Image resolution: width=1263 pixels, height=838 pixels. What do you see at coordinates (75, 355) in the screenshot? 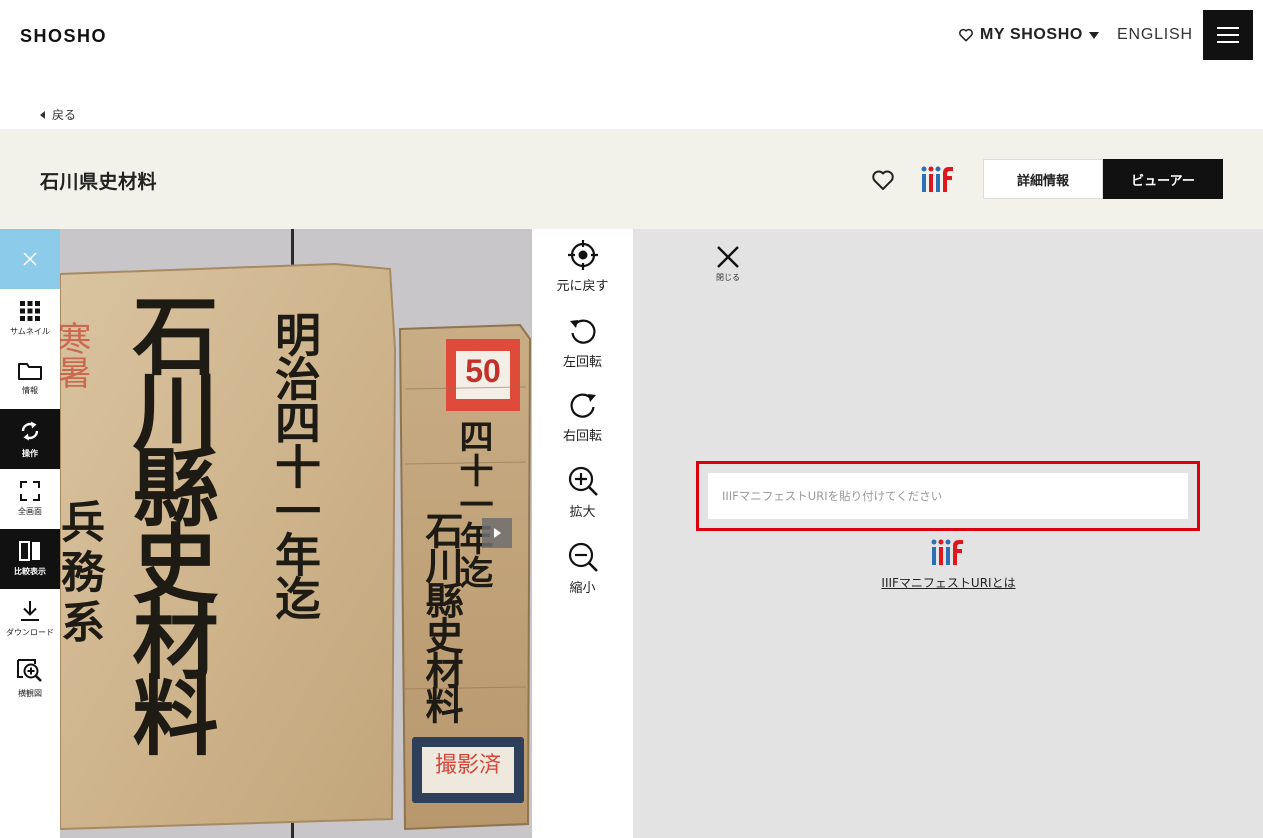
I see `cover-side-text: 寒暑` at bounding box center [75, 355].